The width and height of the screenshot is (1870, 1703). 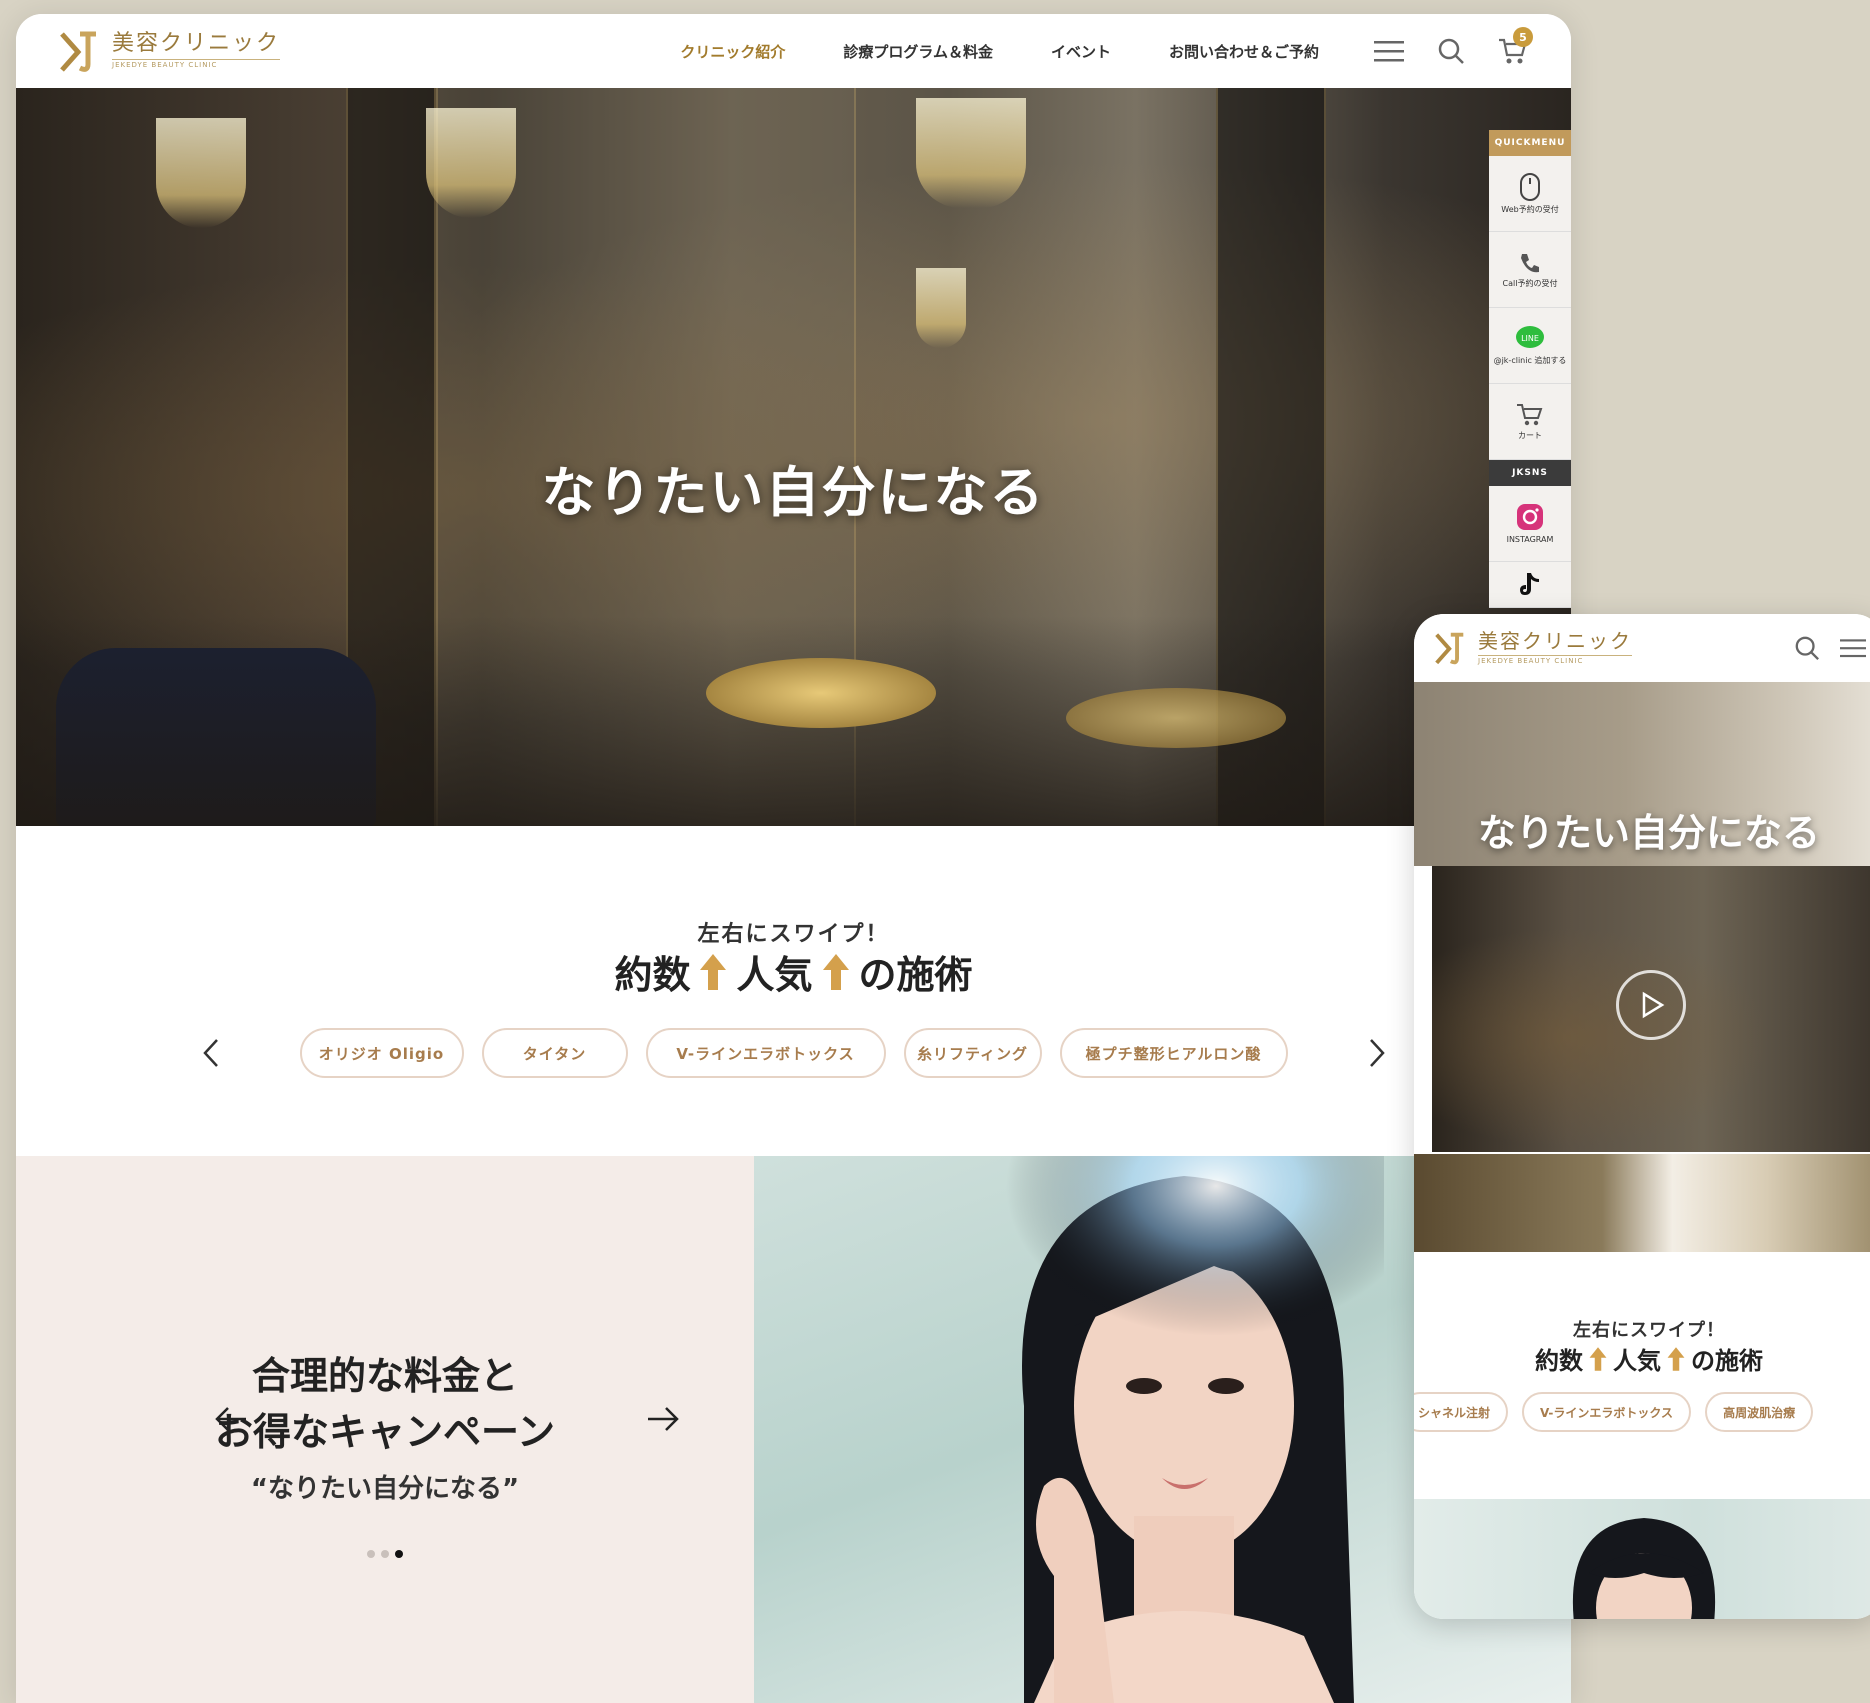 What do you see at coordinates (918, 51) in the screenshot?
I see `nav-programs-pricing: 診療プログラム＆料金` at bounding box center [918, 51].